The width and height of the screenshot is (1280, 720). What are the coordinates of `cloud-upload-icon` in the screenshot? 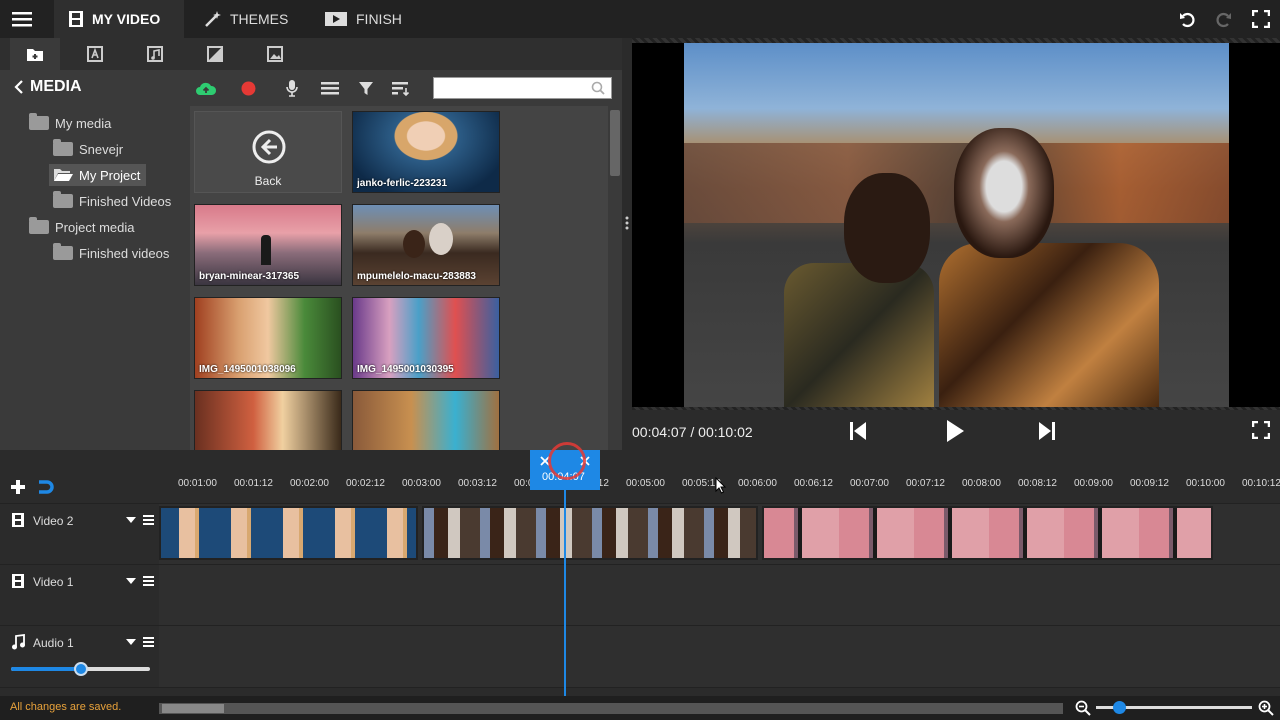 It's located at (206, 88).